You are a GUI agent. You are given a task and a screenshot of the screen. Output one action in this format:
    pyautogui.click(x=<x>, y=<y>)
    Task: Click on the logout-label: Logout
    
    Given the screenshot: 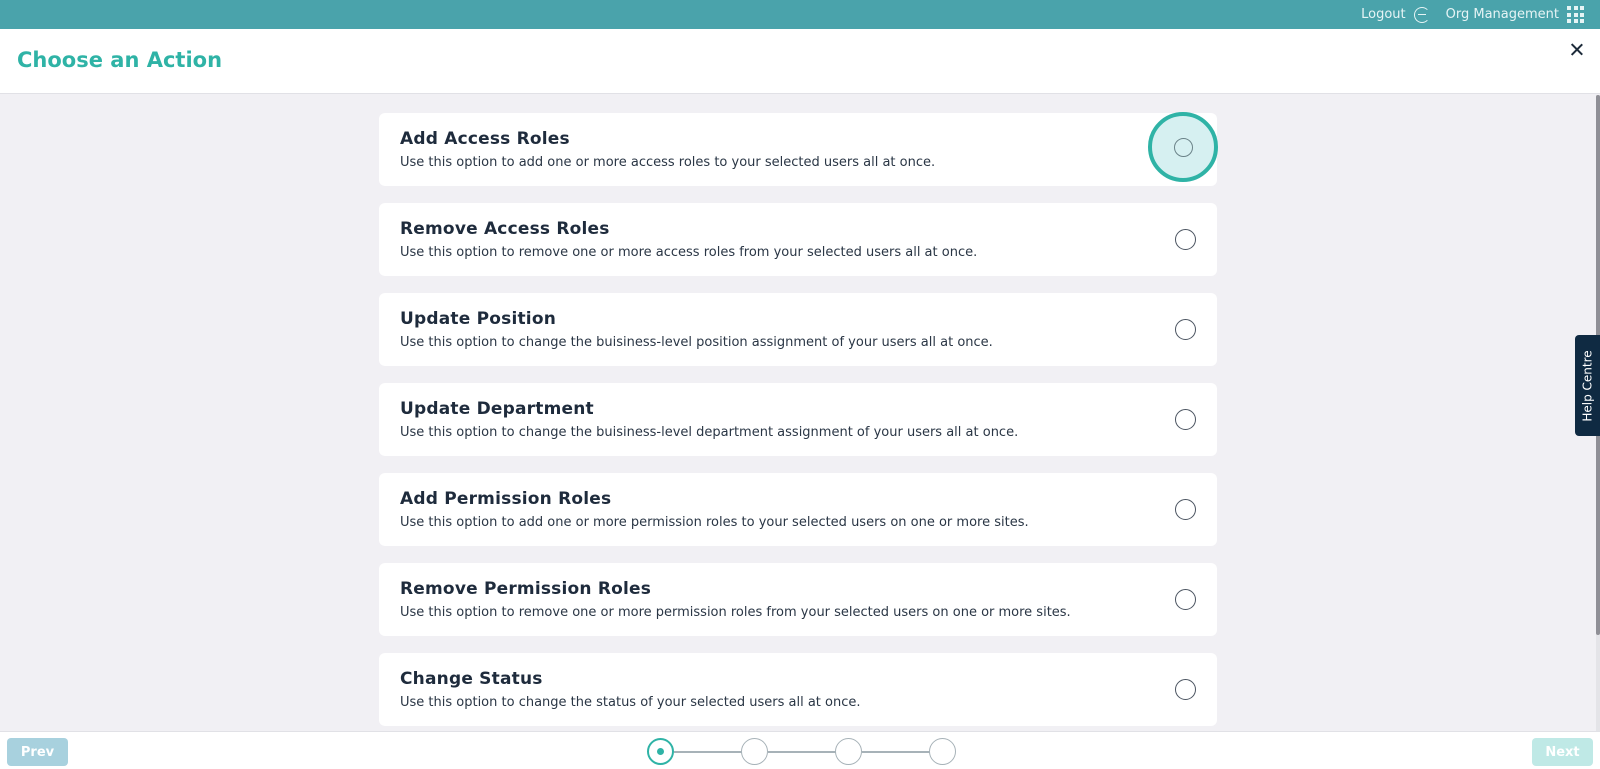 What is the action you would take?
    pyautogui.click(x=1383, y=14)
    